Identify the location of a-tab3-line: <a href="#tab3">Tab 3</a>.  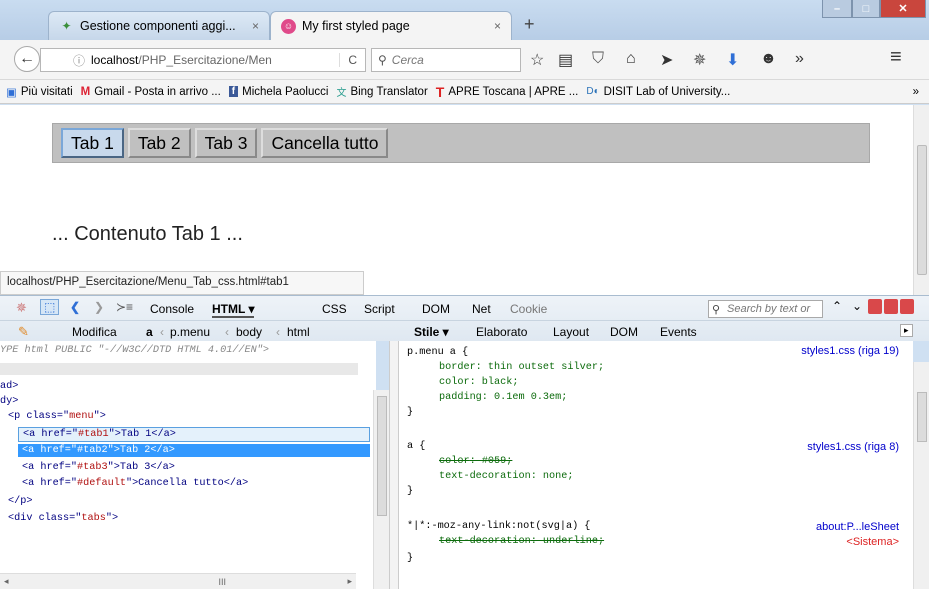
(98, 467).